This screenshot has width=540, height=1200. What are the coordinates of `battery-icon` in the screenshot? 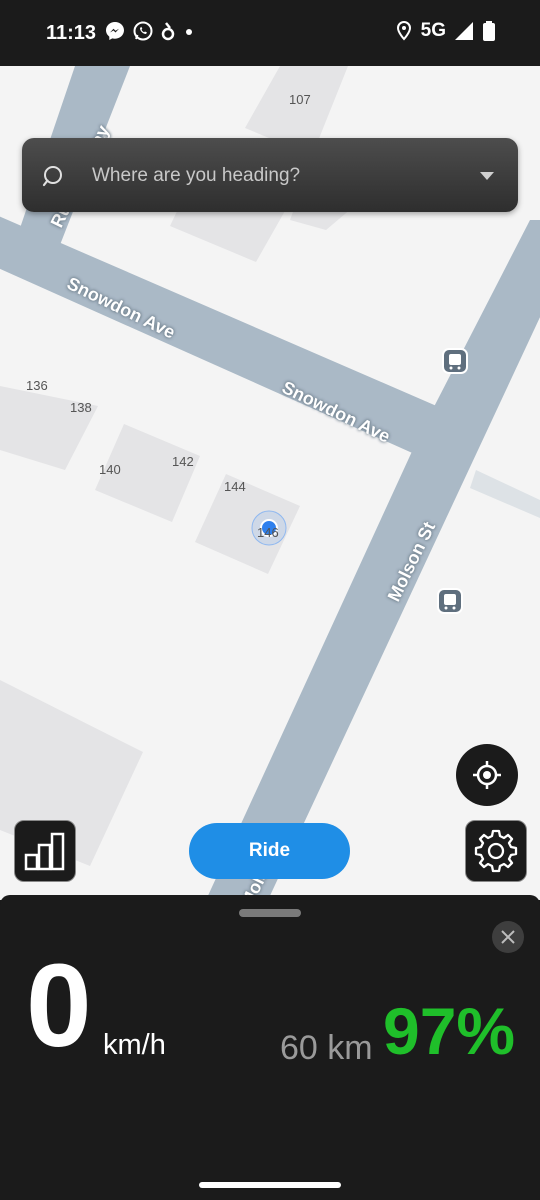 It's located at (489, 31).